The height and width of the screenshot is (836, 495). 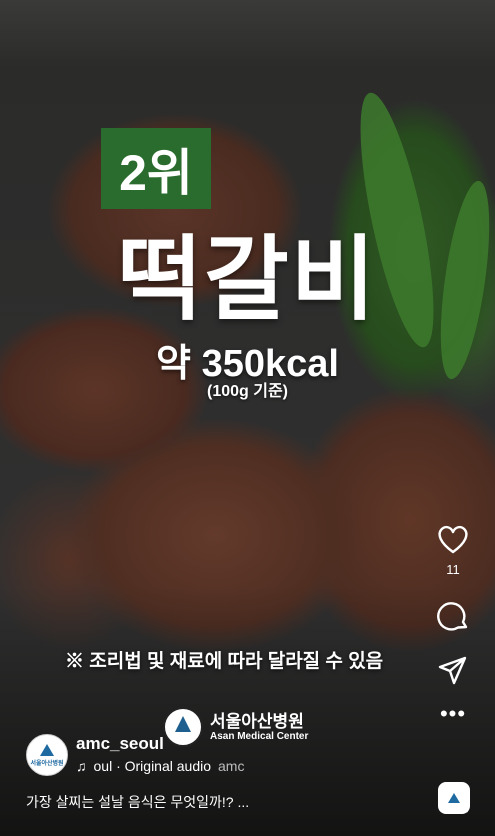 What do you see at coordinates (120, 744) in the screenshot?
I see `account-handle: amc_seoul` at bounding box center [120, 744].